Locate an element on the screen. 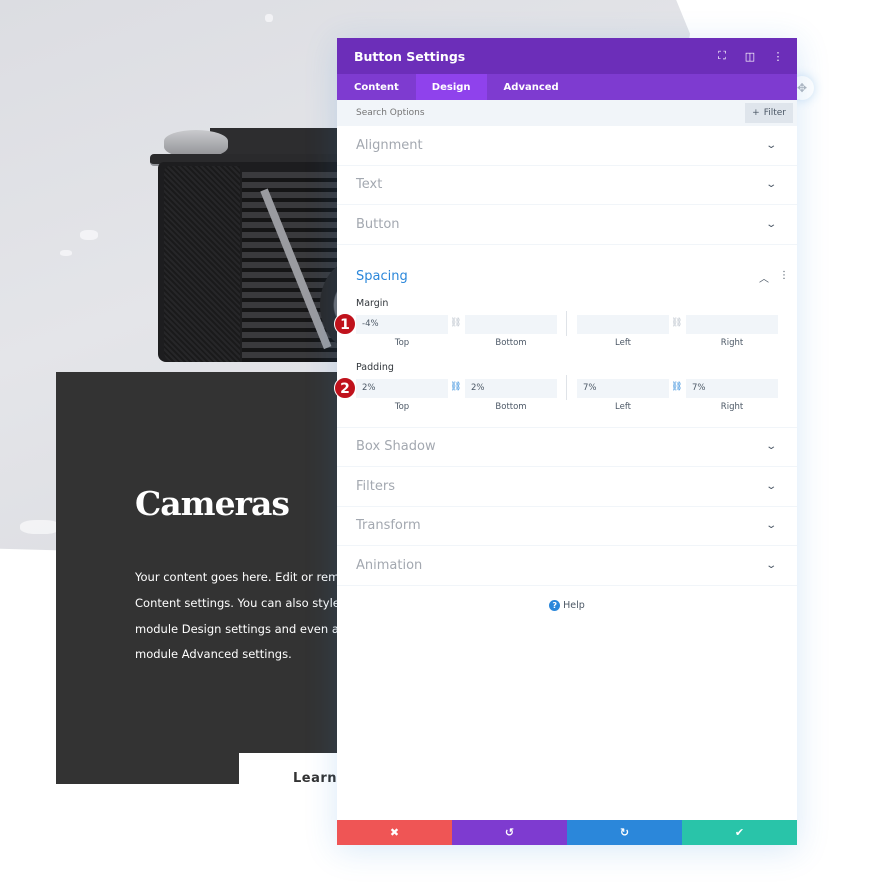  spacing-title: Spacing is located at coordinates (382, 276).